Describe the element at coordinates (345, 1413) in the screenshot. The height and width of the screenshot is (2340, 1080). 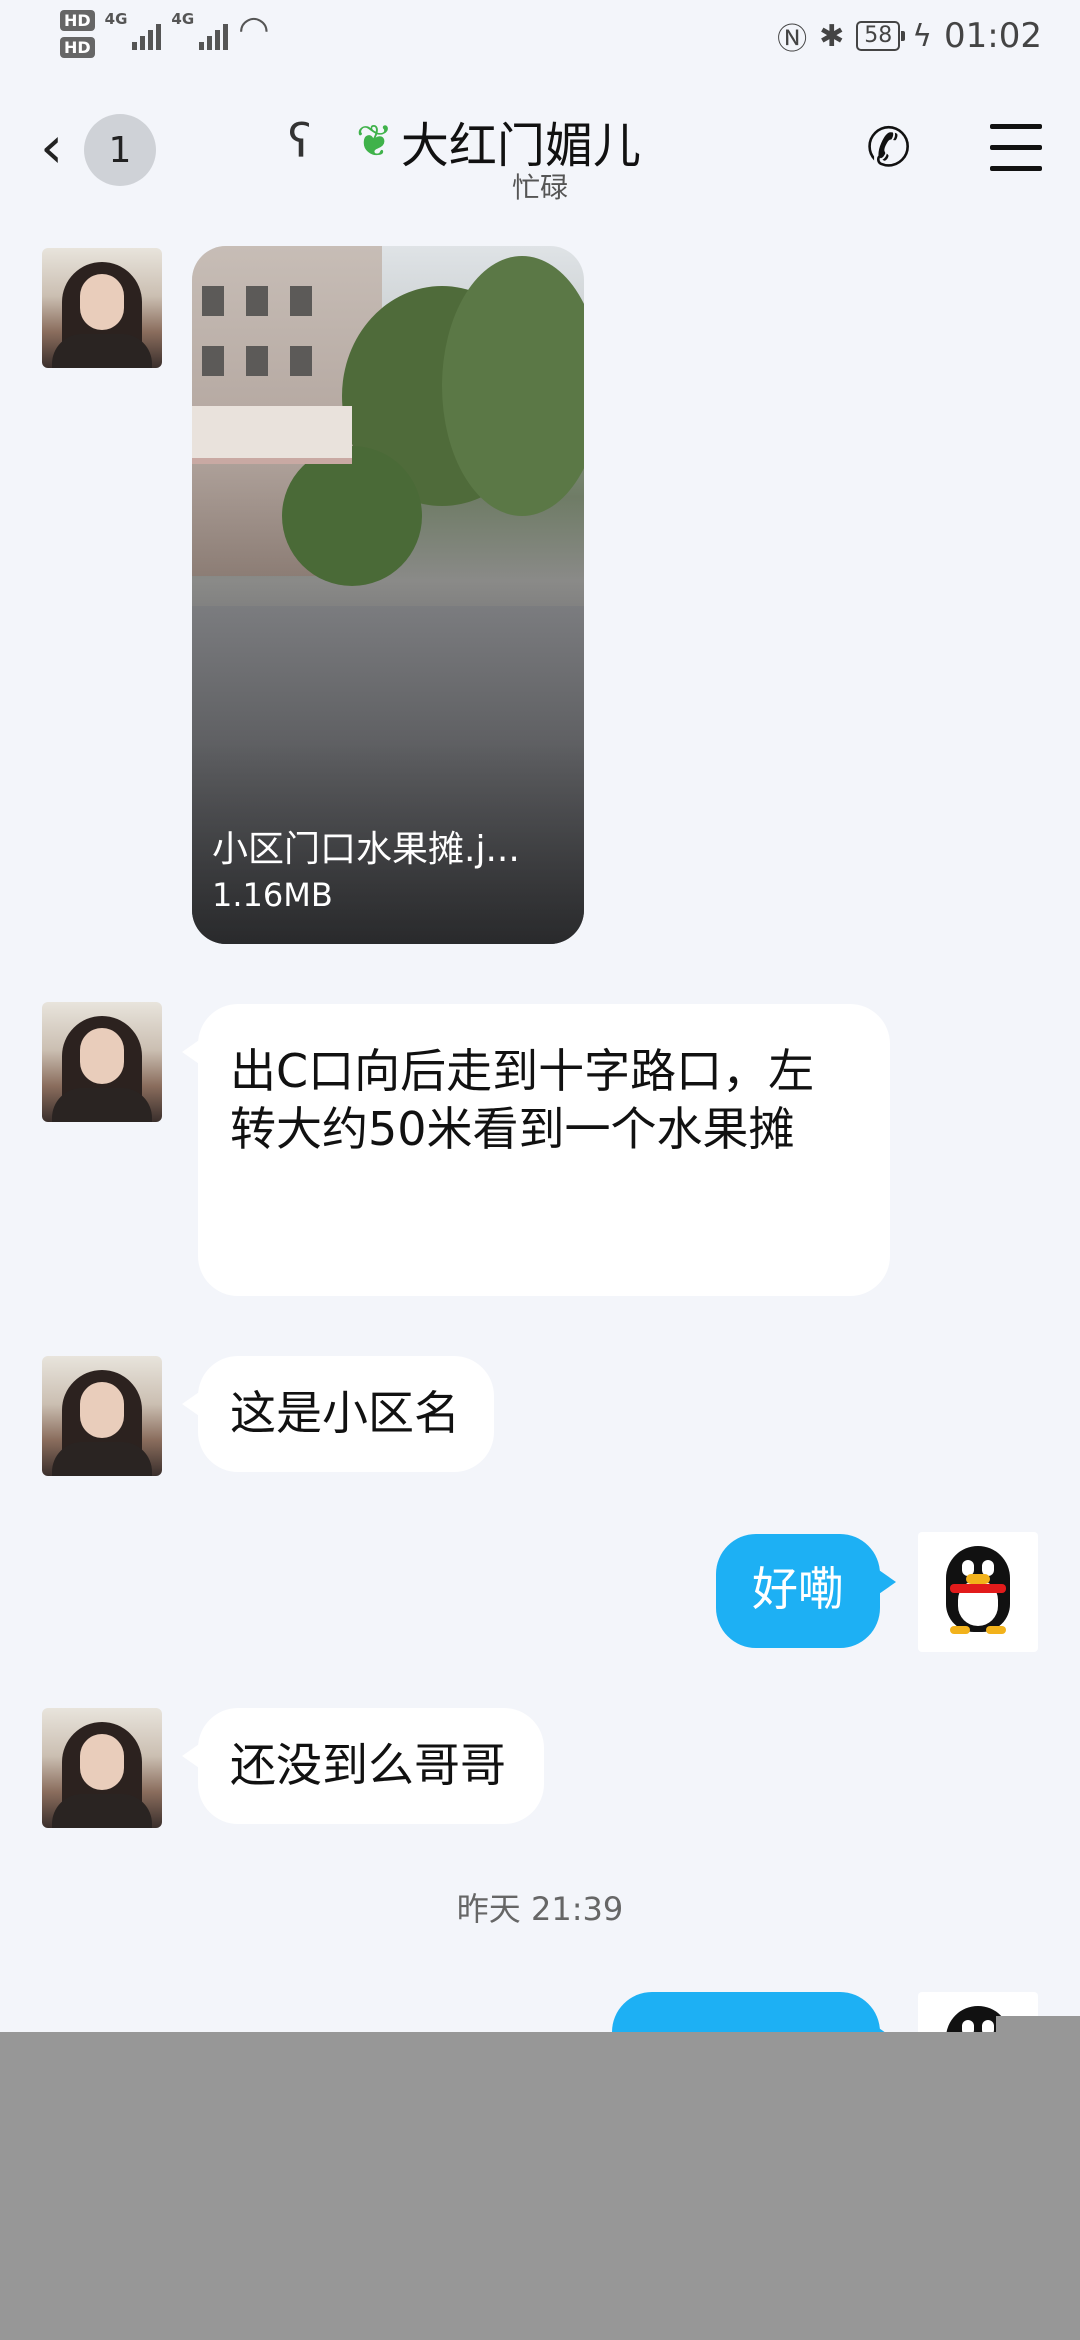
I see `message-text: 这是小区名` at that location.